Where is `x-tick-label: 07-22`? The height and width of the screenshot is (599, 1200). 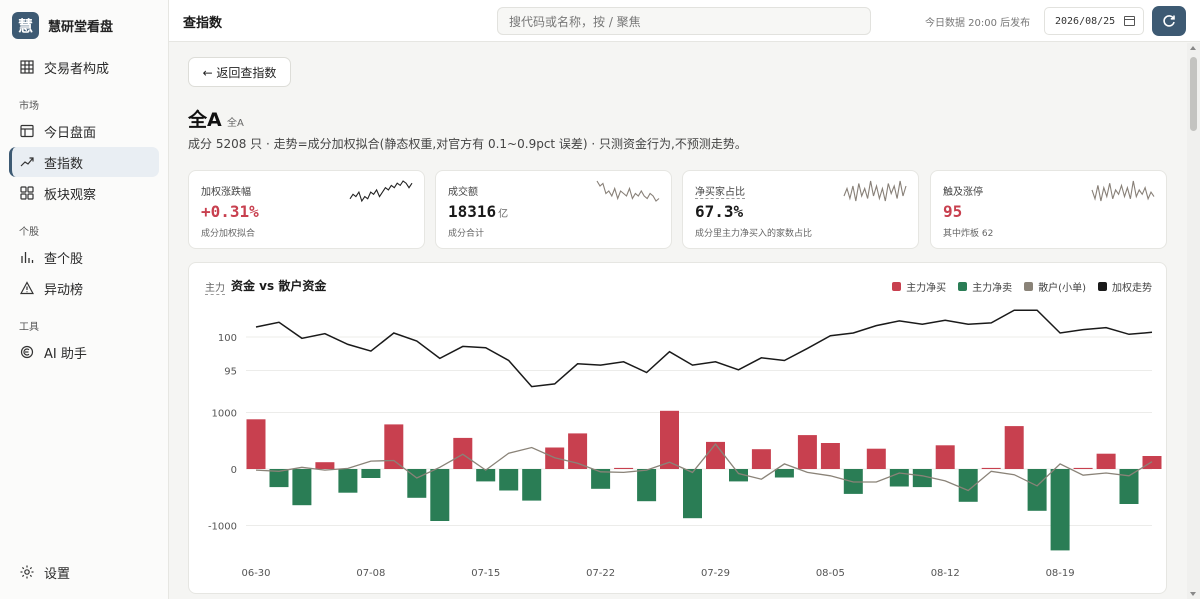
x-tick-label: 07-22 is located at coordinates (600, 573).